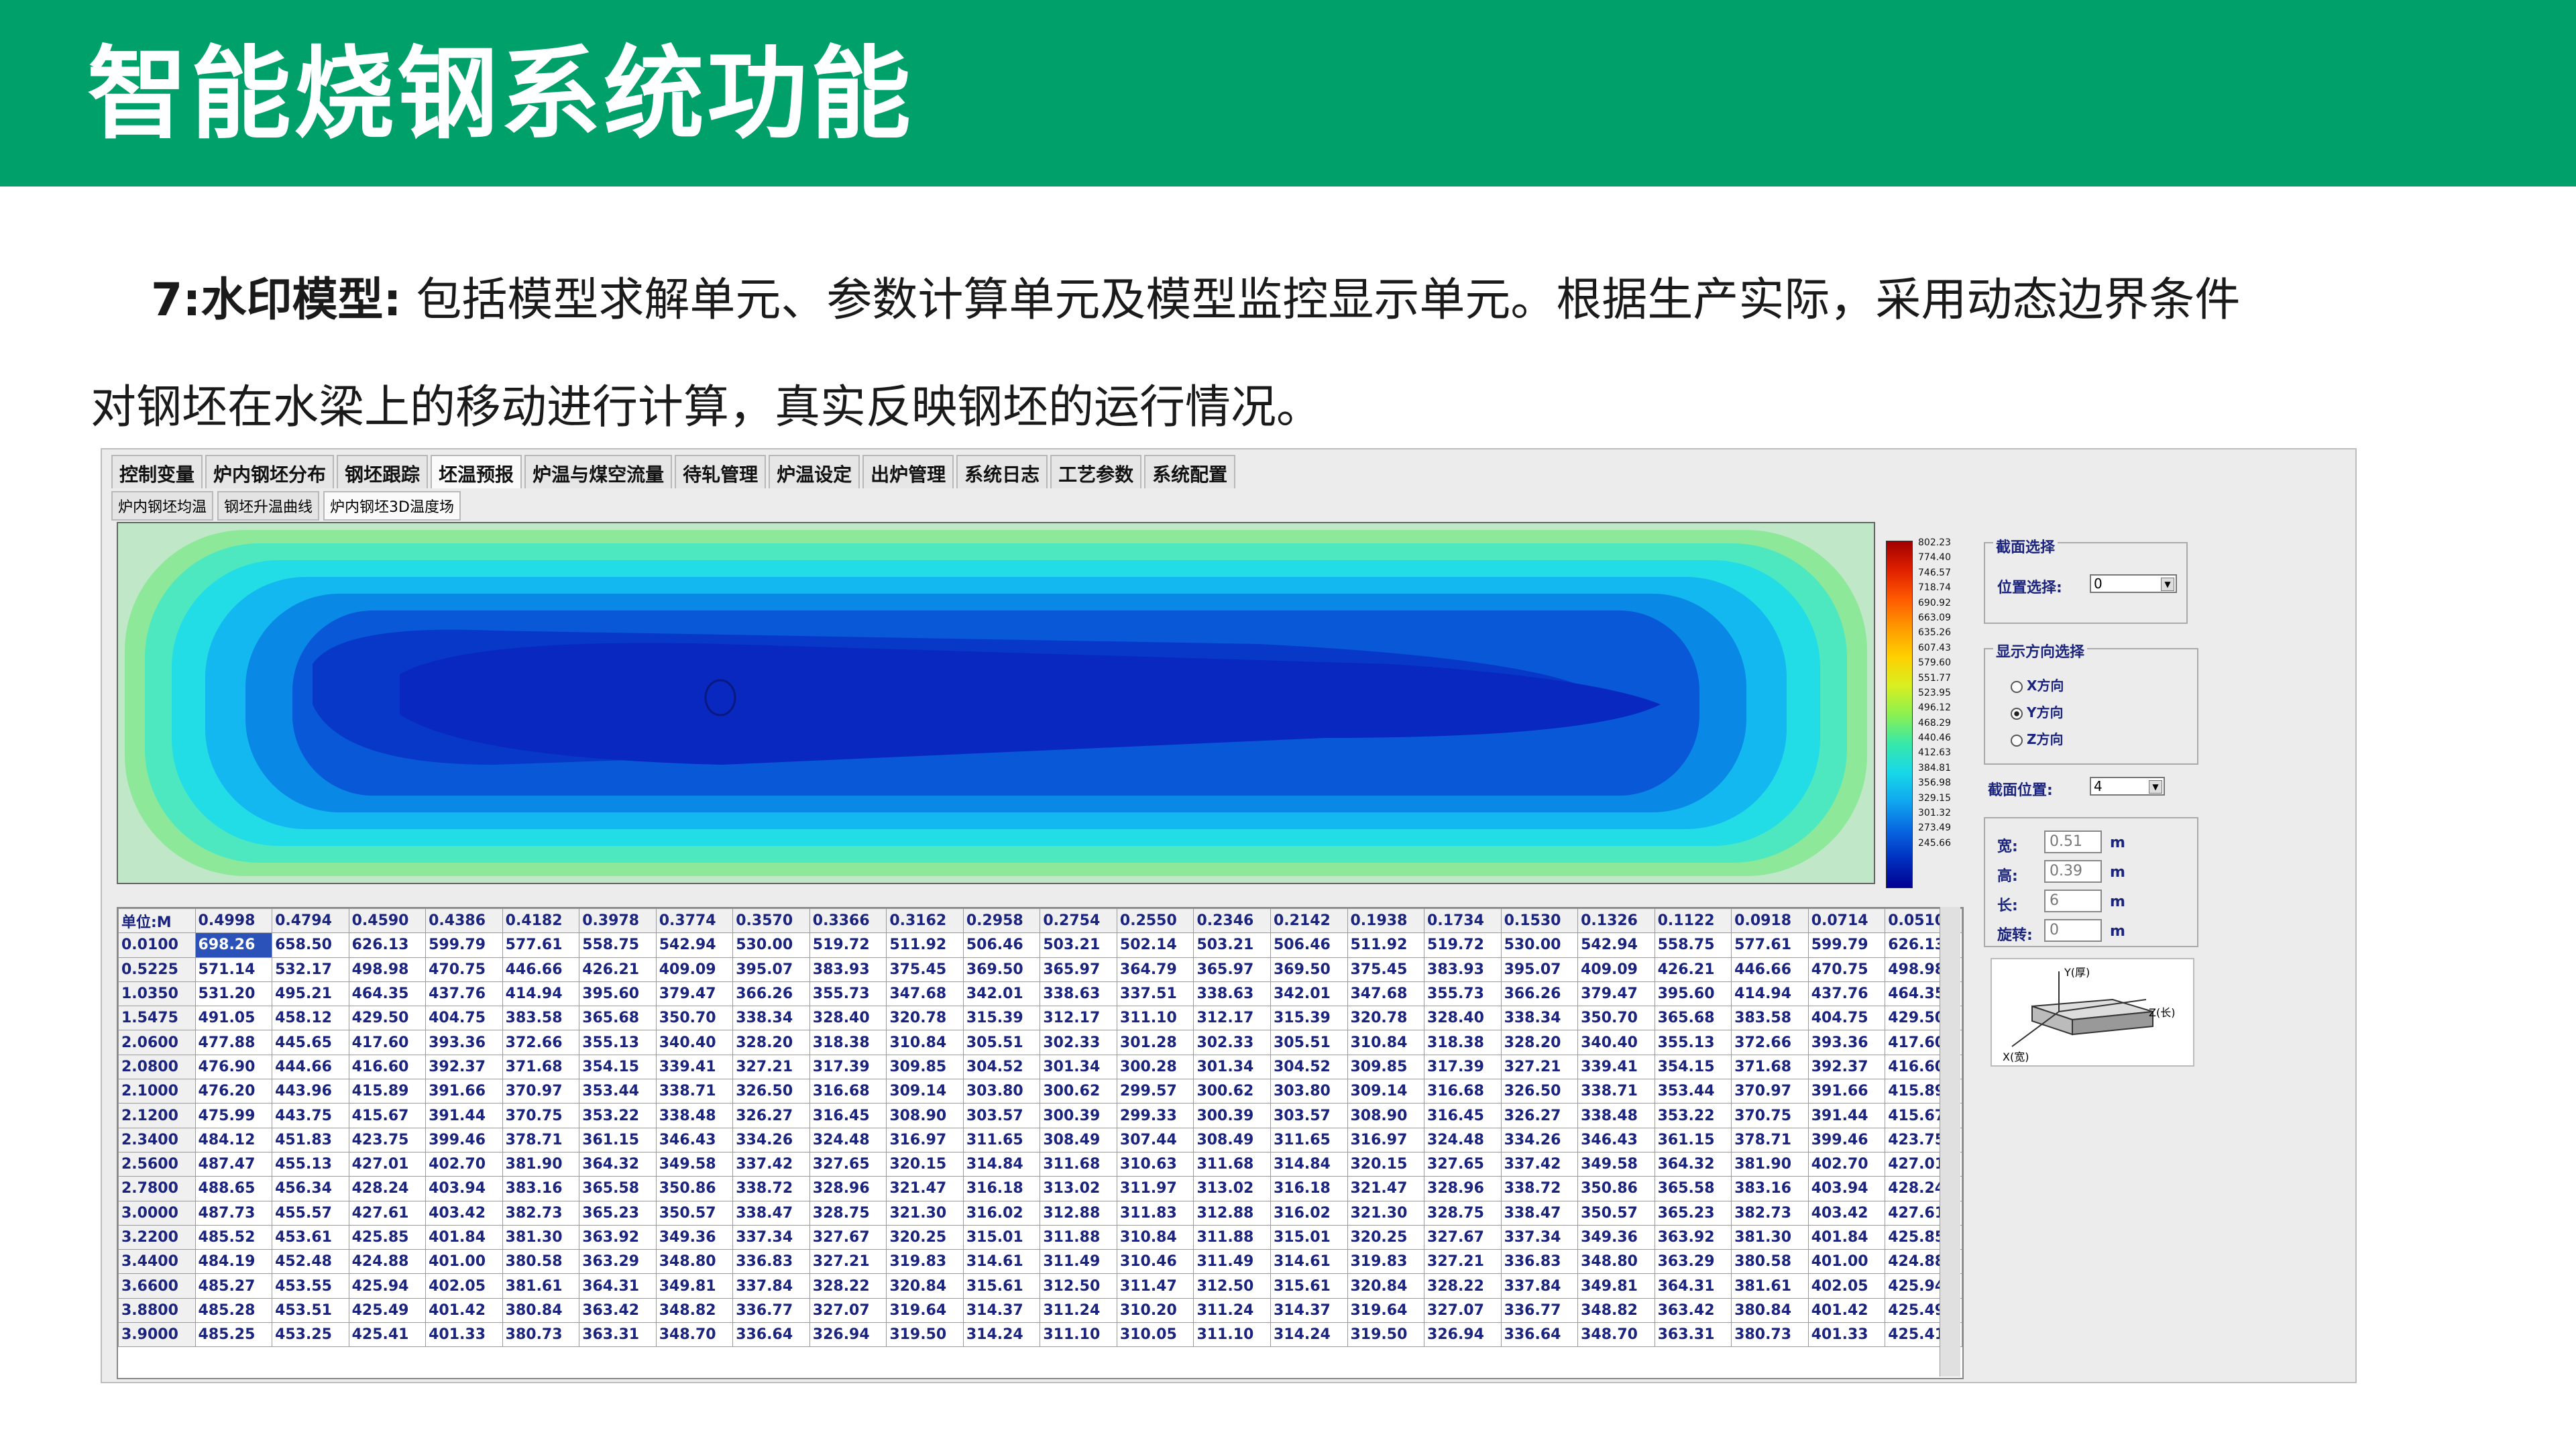  What do you see at coordinates (694, 1018) in the screenshot?
I see `table-cell: 350.70` at bounding box center [694, 1018].